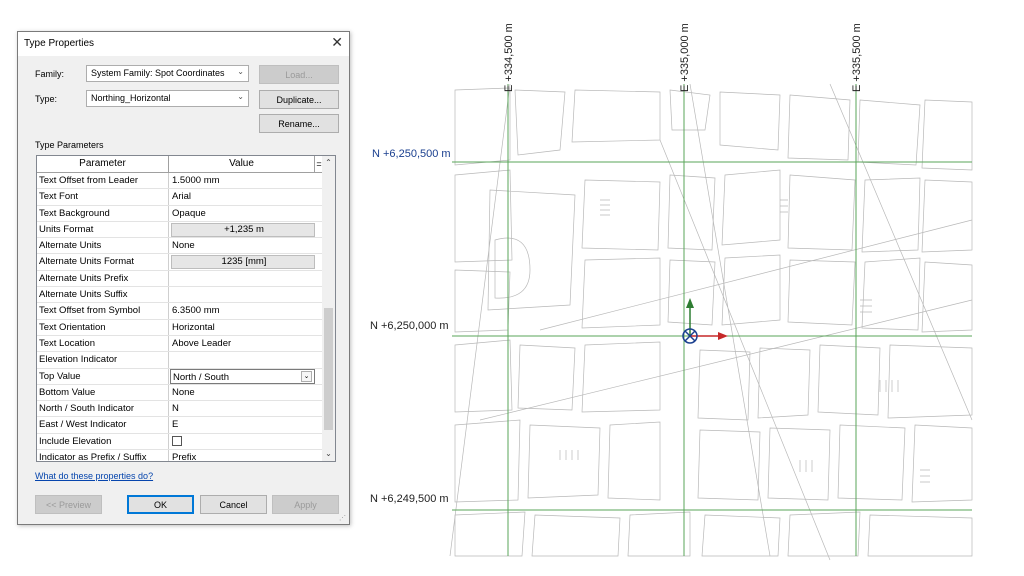 The image size is (1024, 576). Describe the element at coordinates (103, 197) in the screenshot. I see `parameter-name: Text Font` at that location.